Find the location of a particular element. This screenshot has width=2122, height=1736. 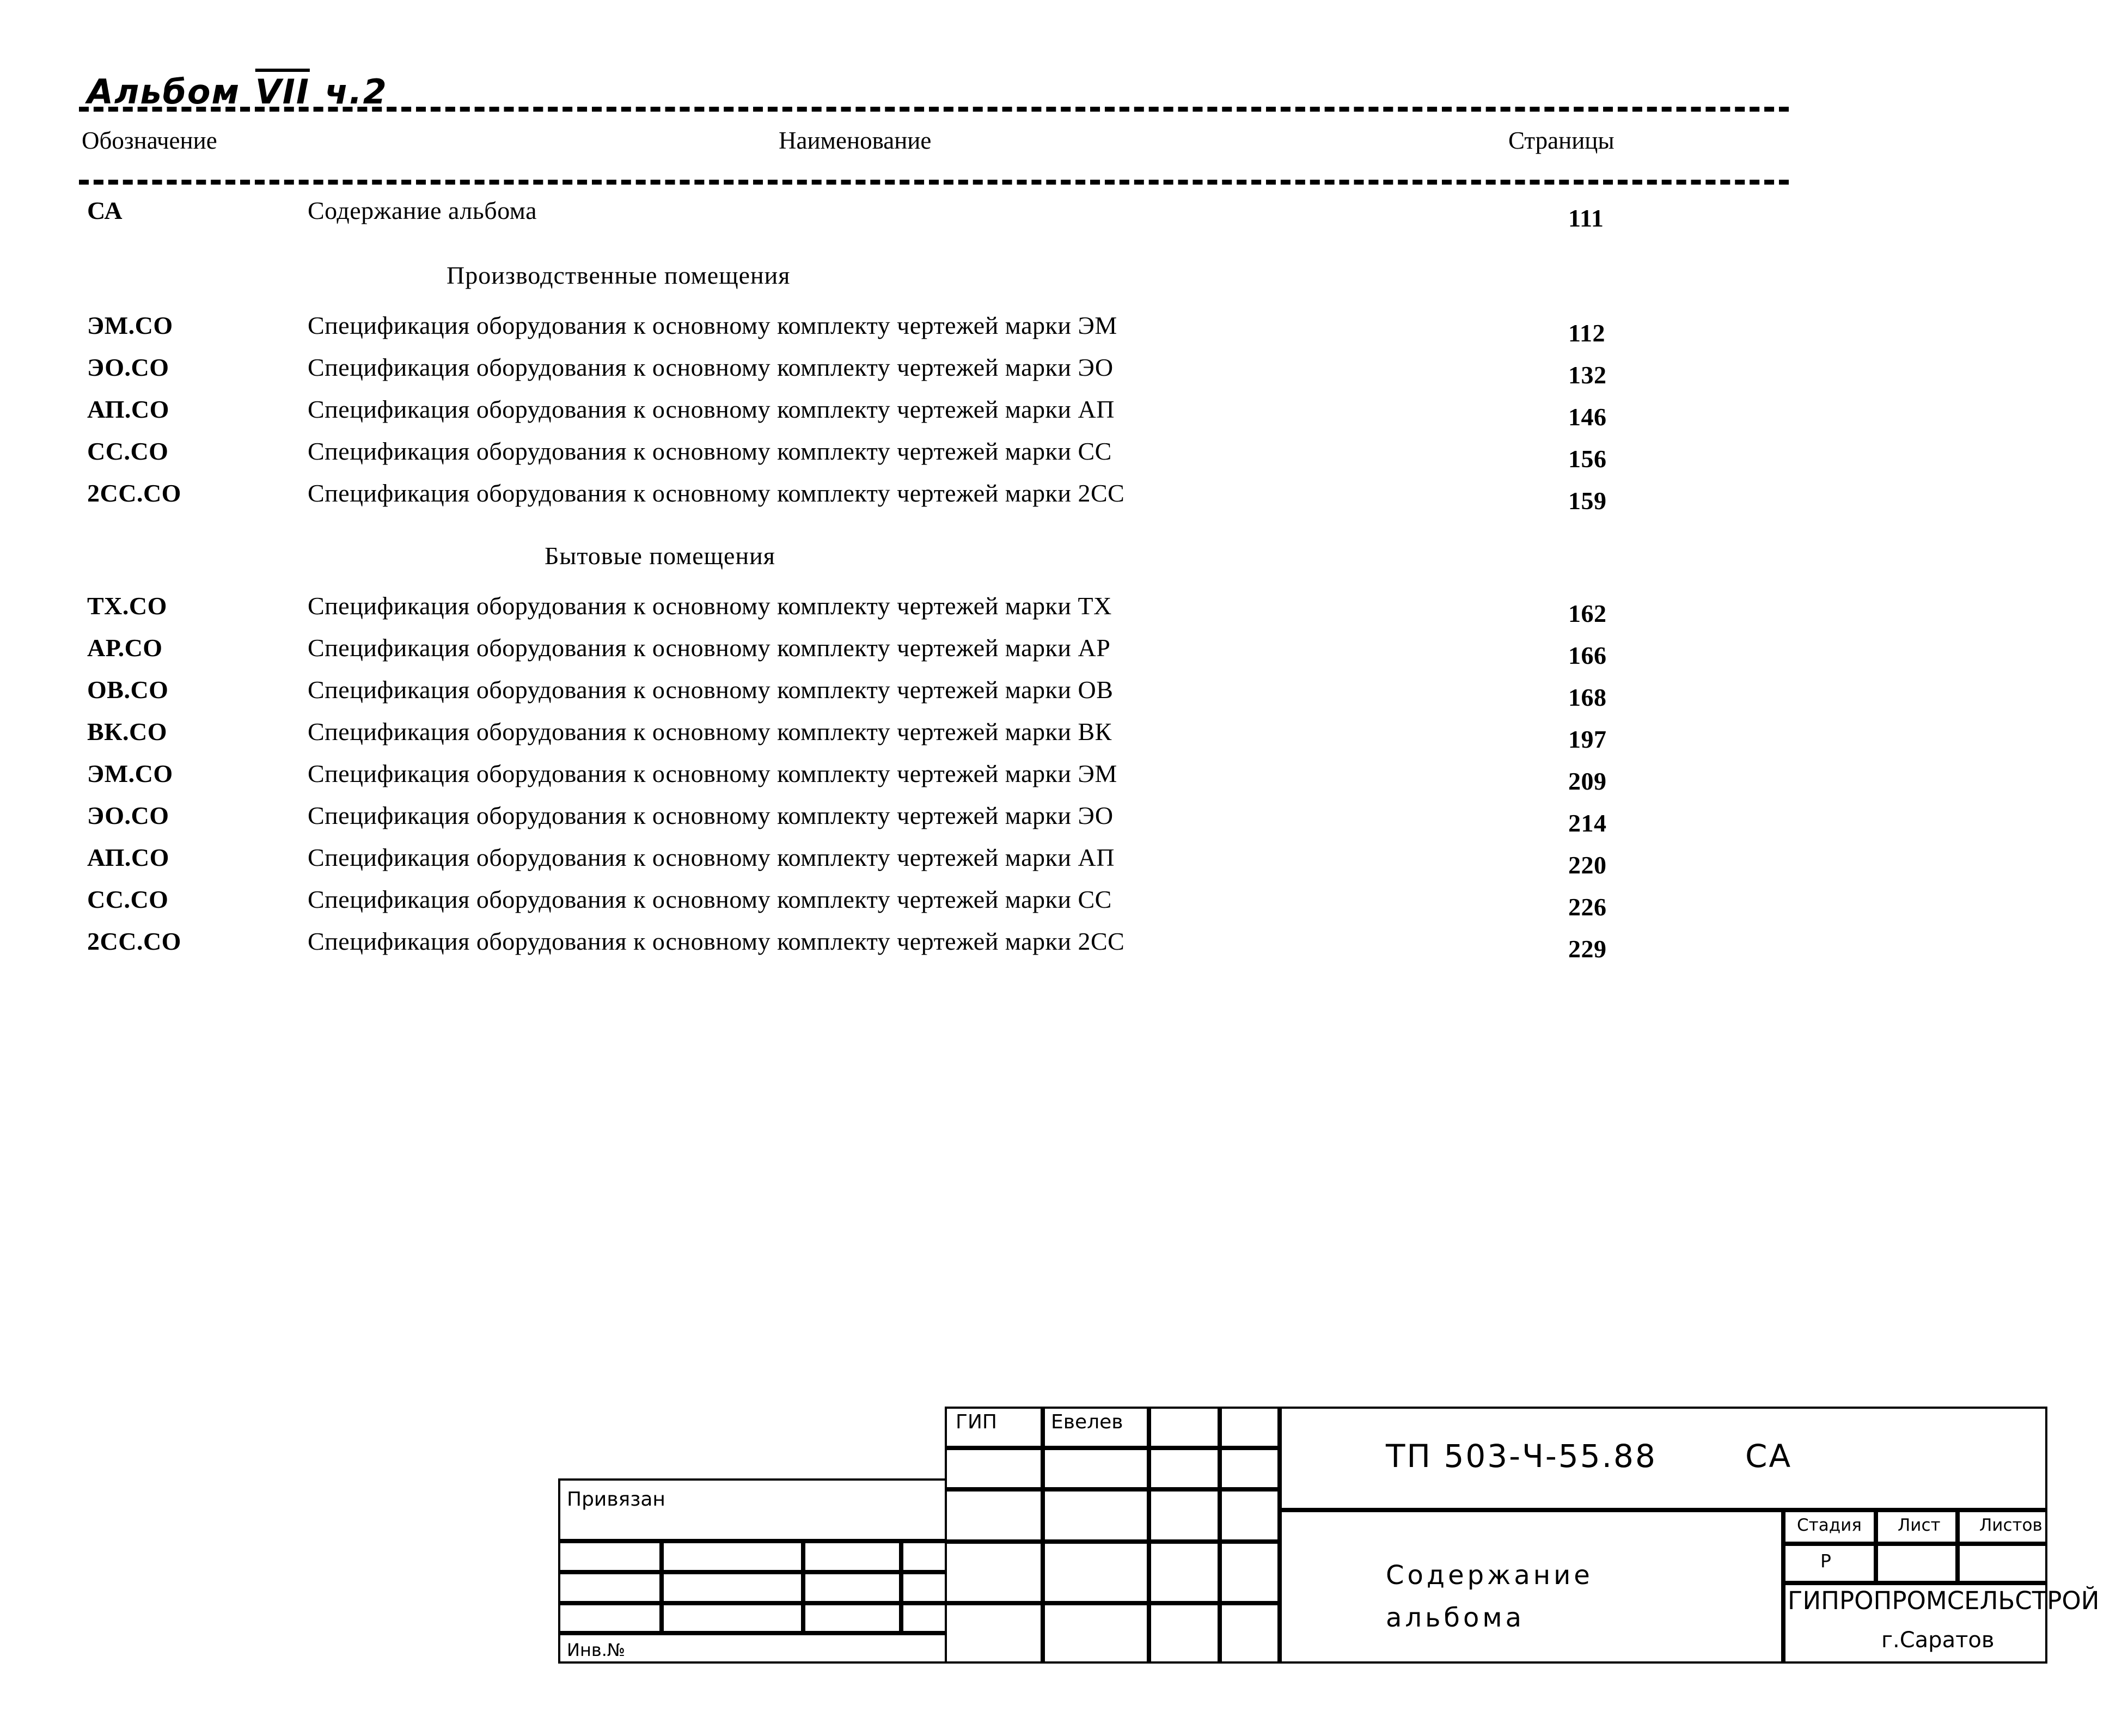

header-rule-bottom is located at coordinates (934, 182).